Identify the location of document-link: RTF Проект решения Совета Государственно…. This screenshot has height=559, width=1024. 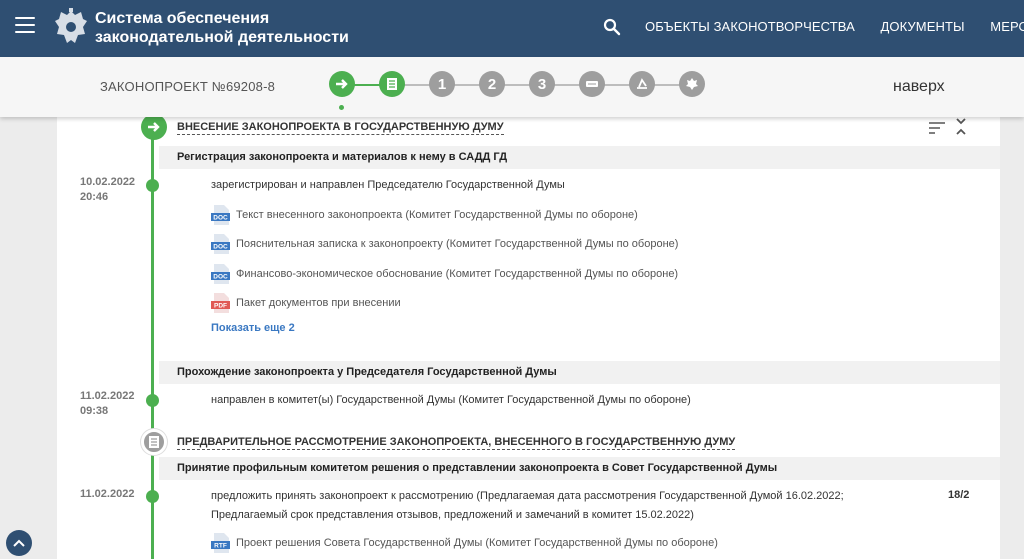
(464, 543).